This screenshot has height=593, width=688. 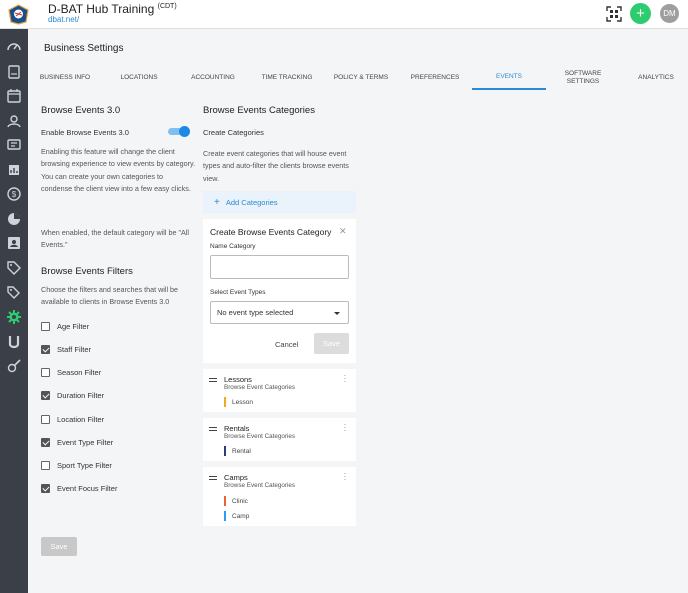 What do you see at coordinates (286, 344) in the screenshot?
I see `cancel-button: Cancel` at bounding box center [286, 344].